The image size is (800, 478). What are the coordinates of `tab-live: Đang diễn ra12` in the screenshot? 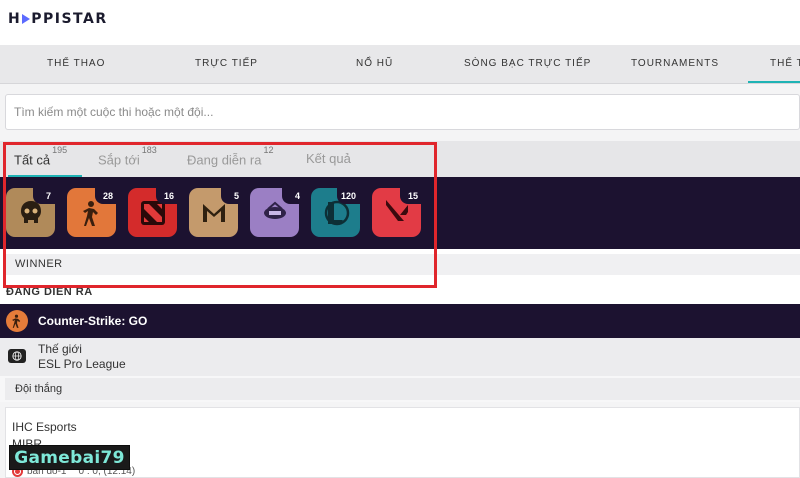 It's located at (230, 156).